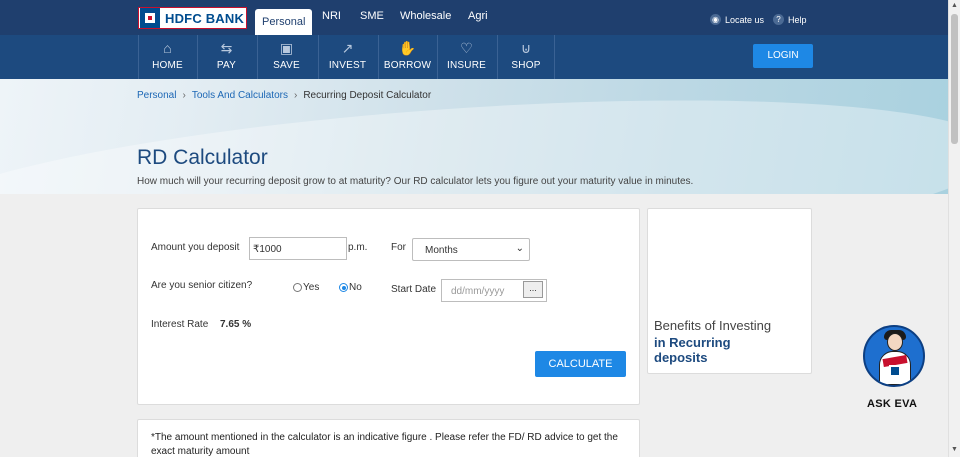  What do you see at coordinates (236, 324) in the screenshot?
I see `interest-rate-value: 7.65 %` at bounding box center [236, 324].